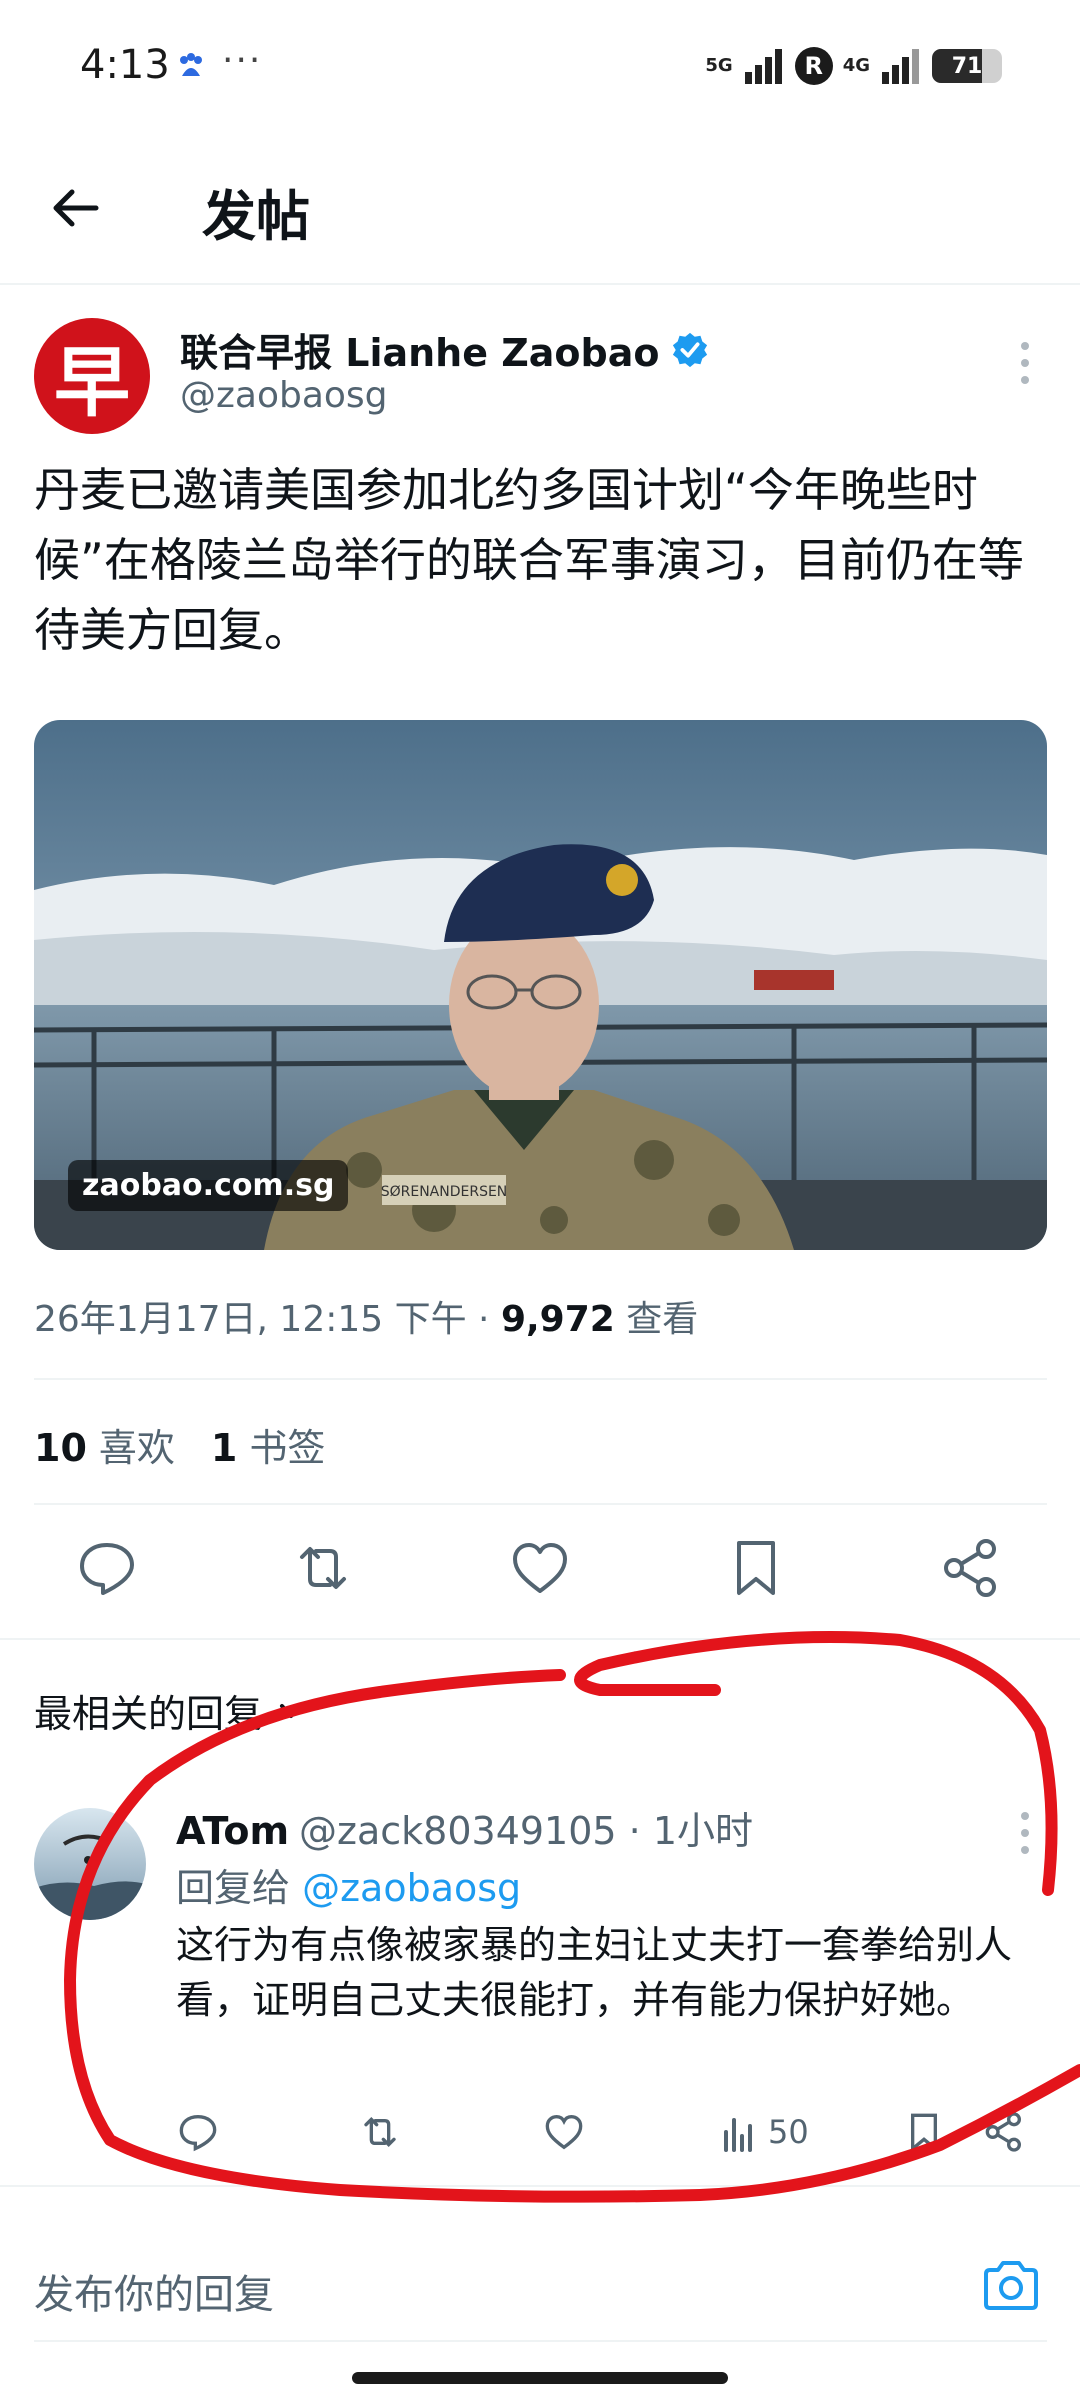 The width and height of the screenshot is (1080, 2400). Describe the element at coordinates (256, 216) in the screenshot. I see `page-title: 发帖` at that location.